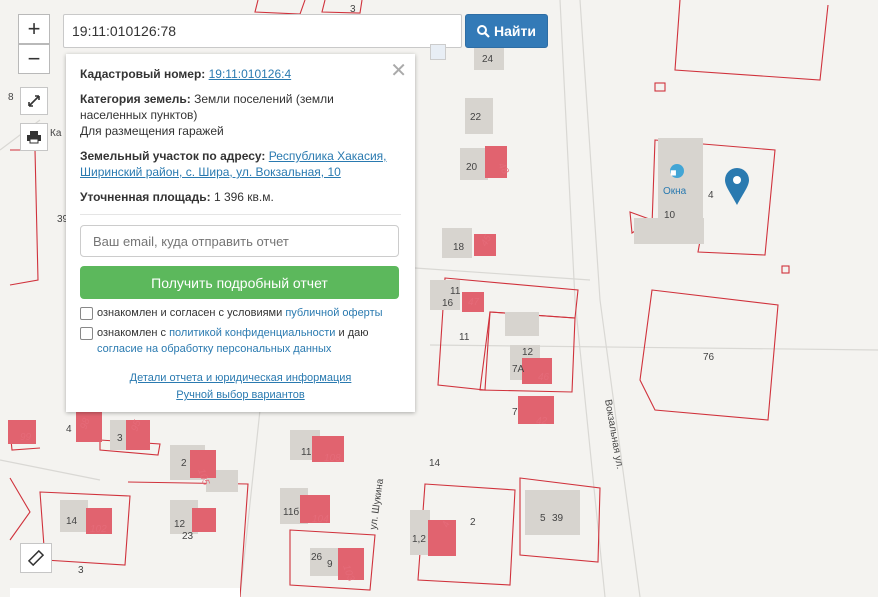  I want to click on search-button: Найти, so click(506, 31).